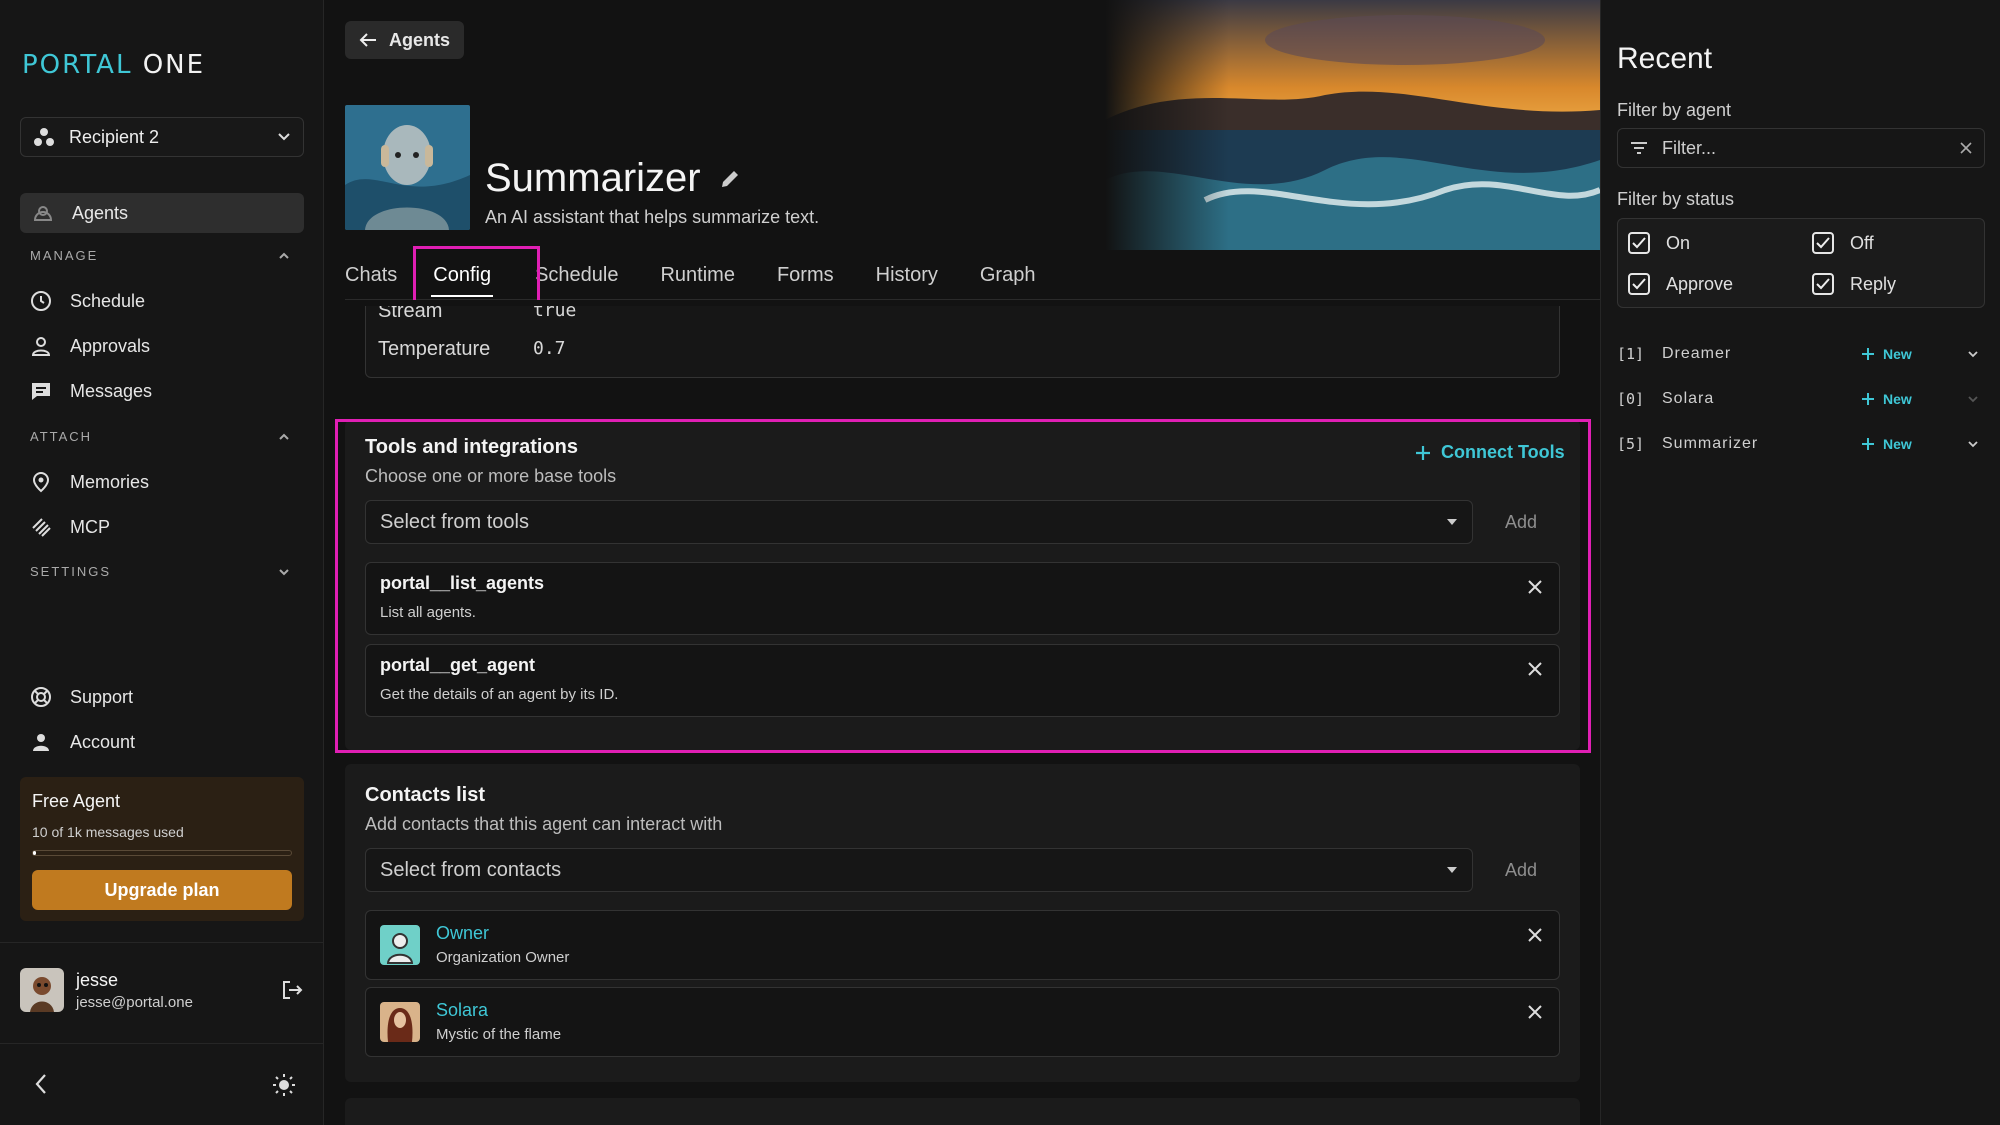 This screenshot has width=2000, height=1125. I want to click on back-to-agents-button: Agents, so click(405, 40).